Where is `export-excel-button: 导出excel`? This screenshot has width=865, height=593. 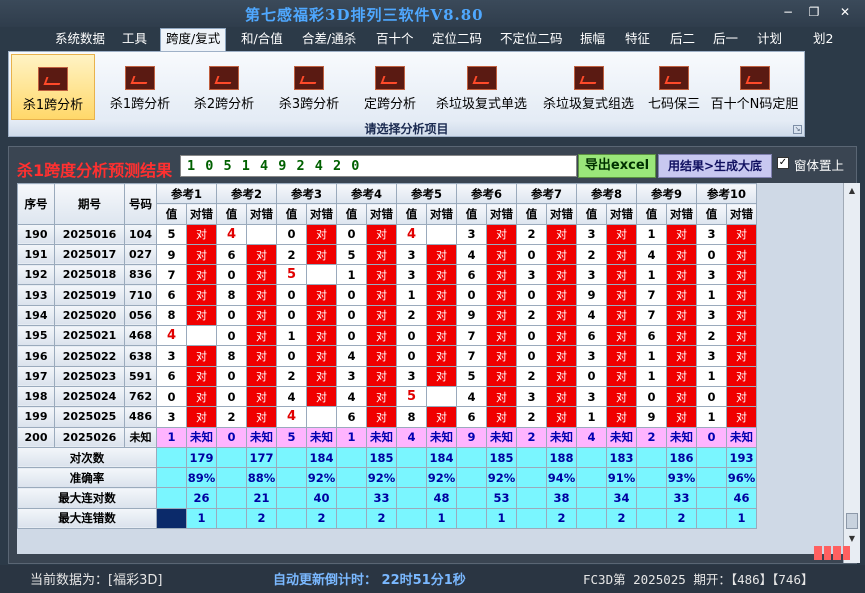
export-excel-button: 导出excel is located at coordinates (617, 166).